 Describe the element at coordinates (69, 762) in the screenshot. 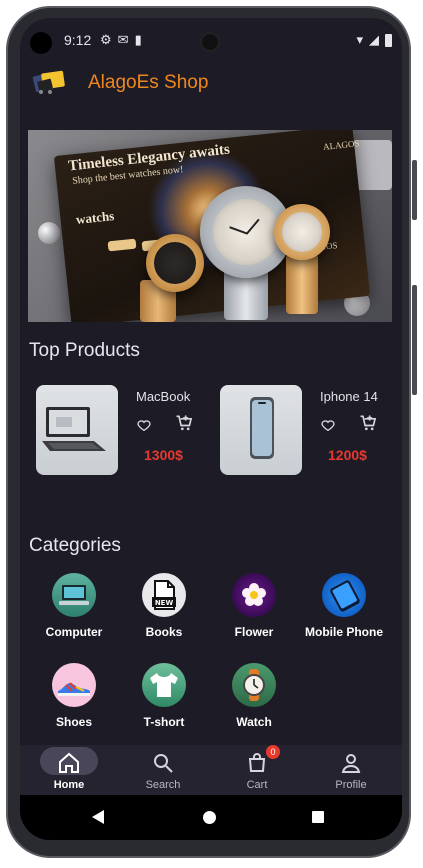

I see `home-icon` at that location.